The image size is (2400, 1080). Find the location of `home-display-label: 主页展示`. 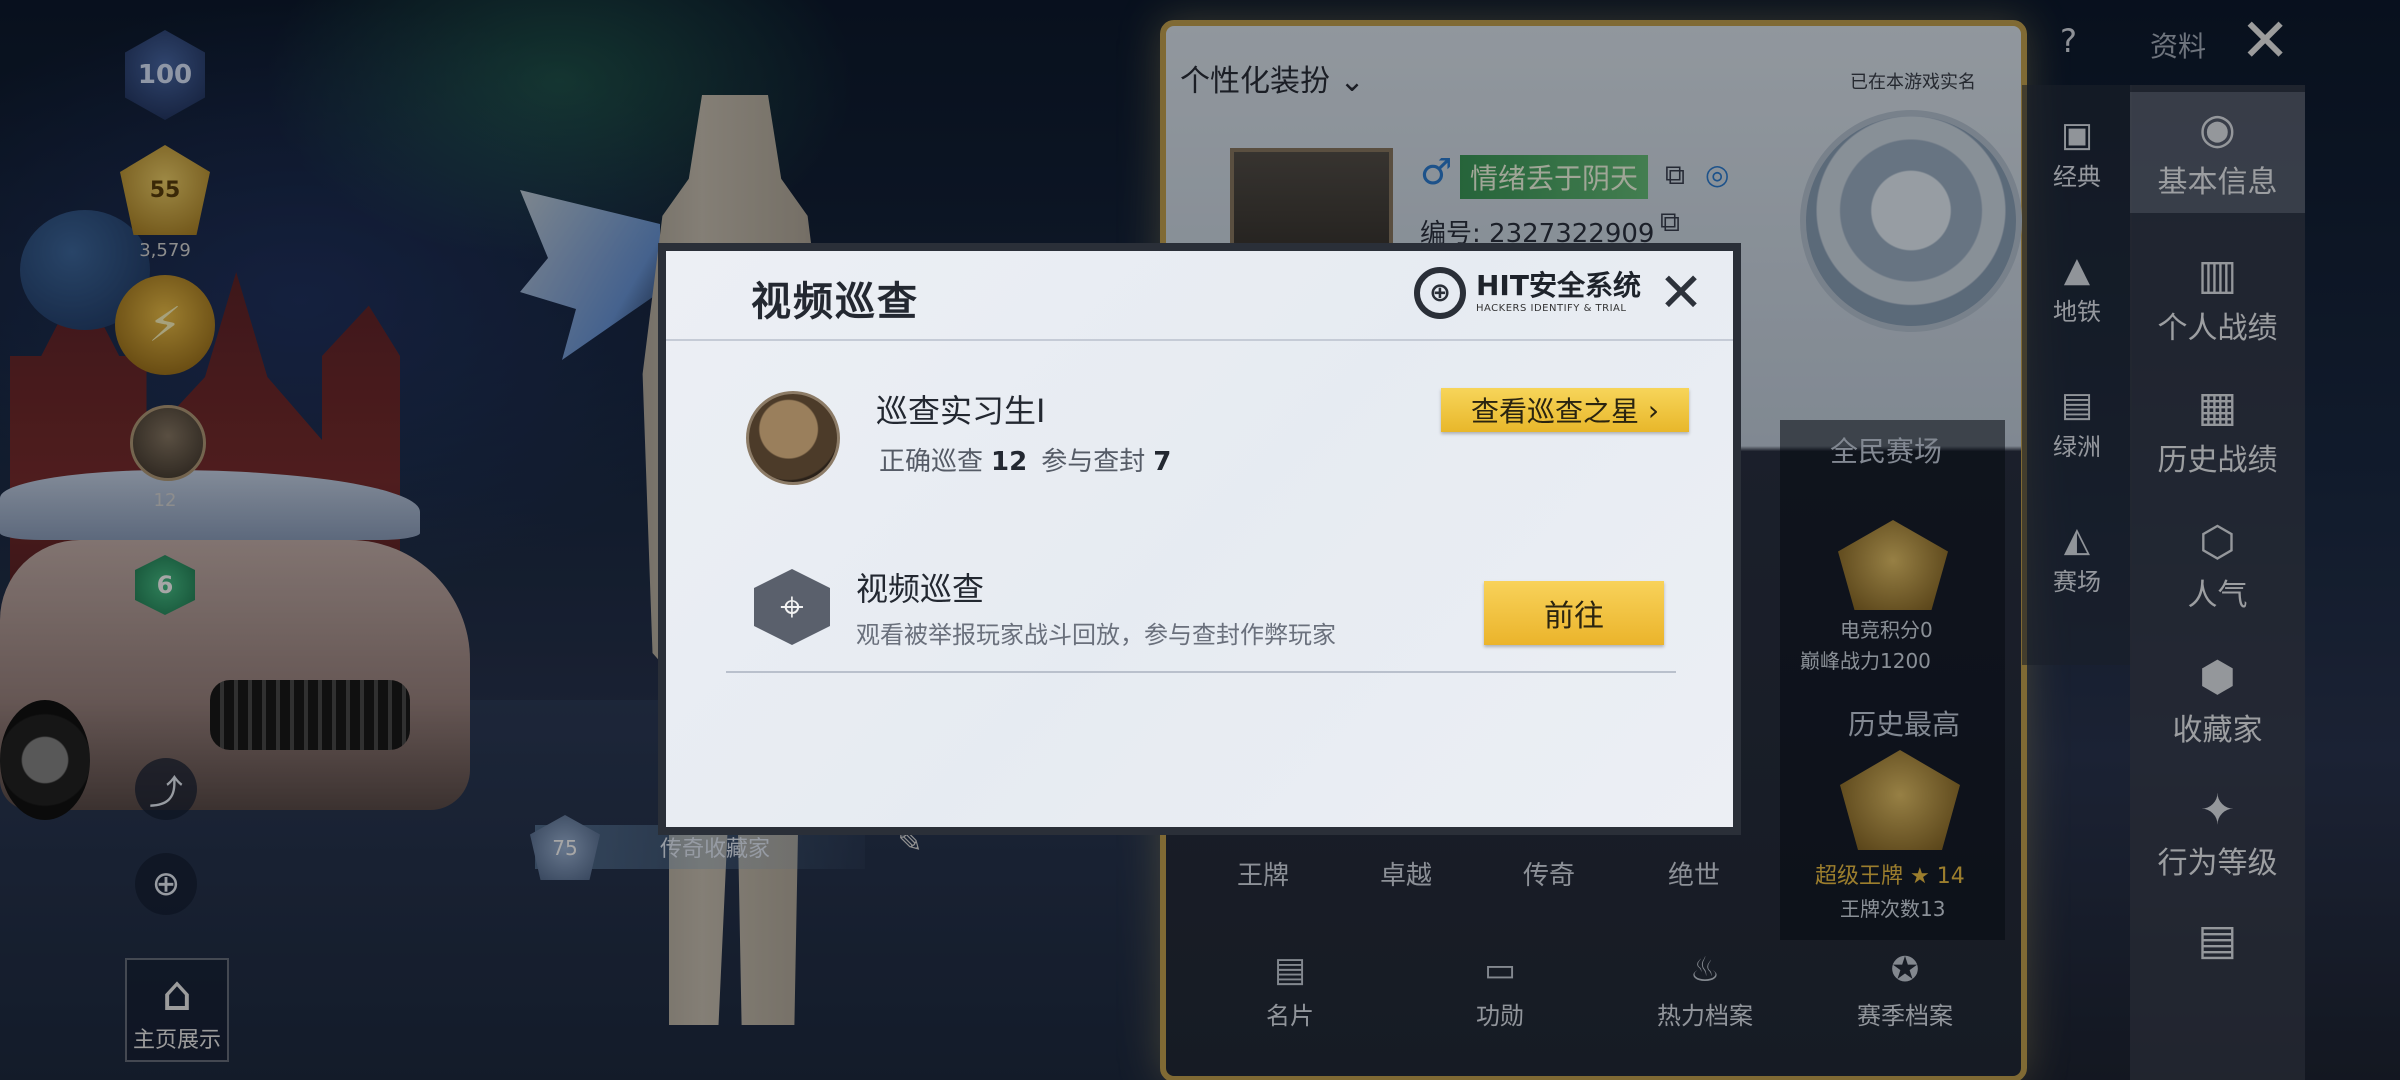

home-display-label: 主页展示 is located at coordinates (176, 1040).